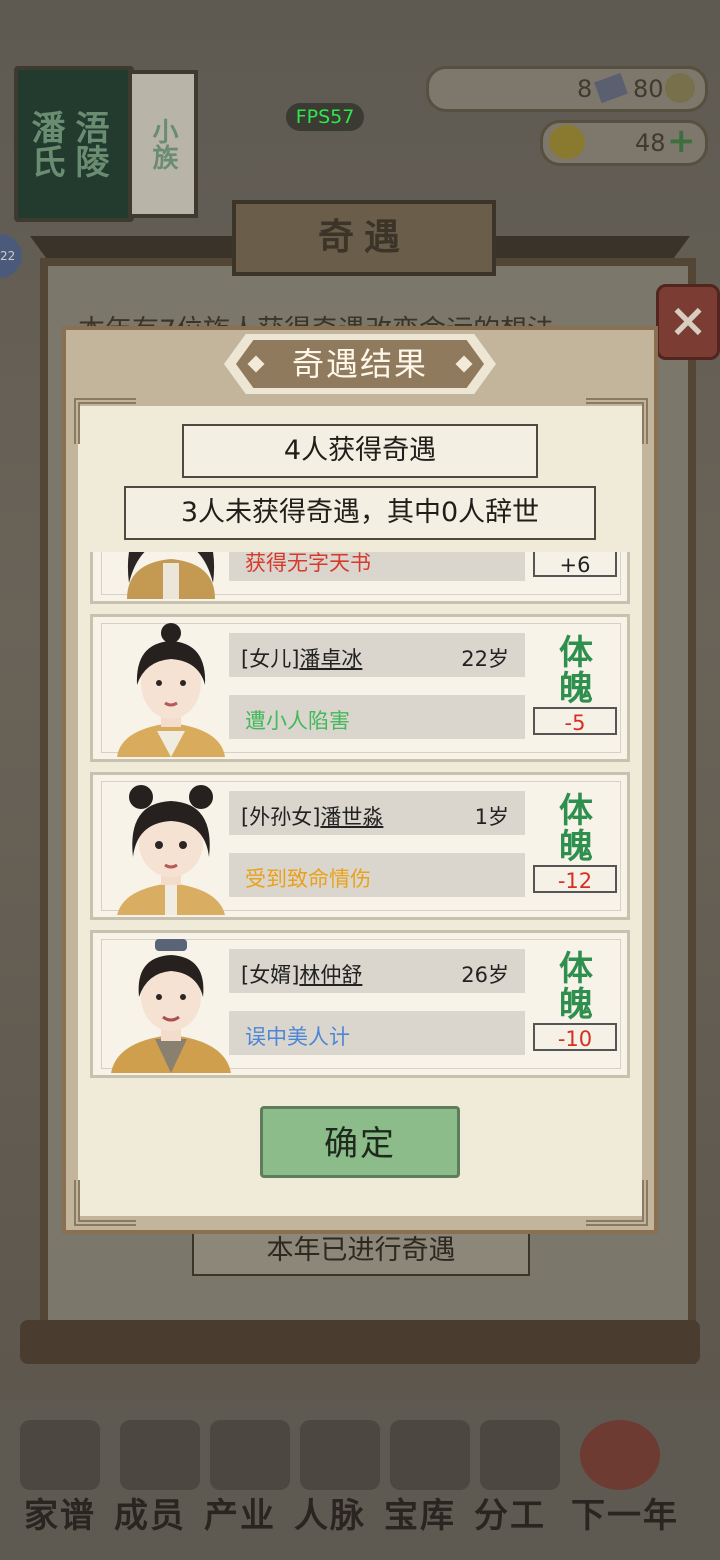 This screenshot has height=1560, width=720. I want to click on stat-delta: -5, so click(575, 721).